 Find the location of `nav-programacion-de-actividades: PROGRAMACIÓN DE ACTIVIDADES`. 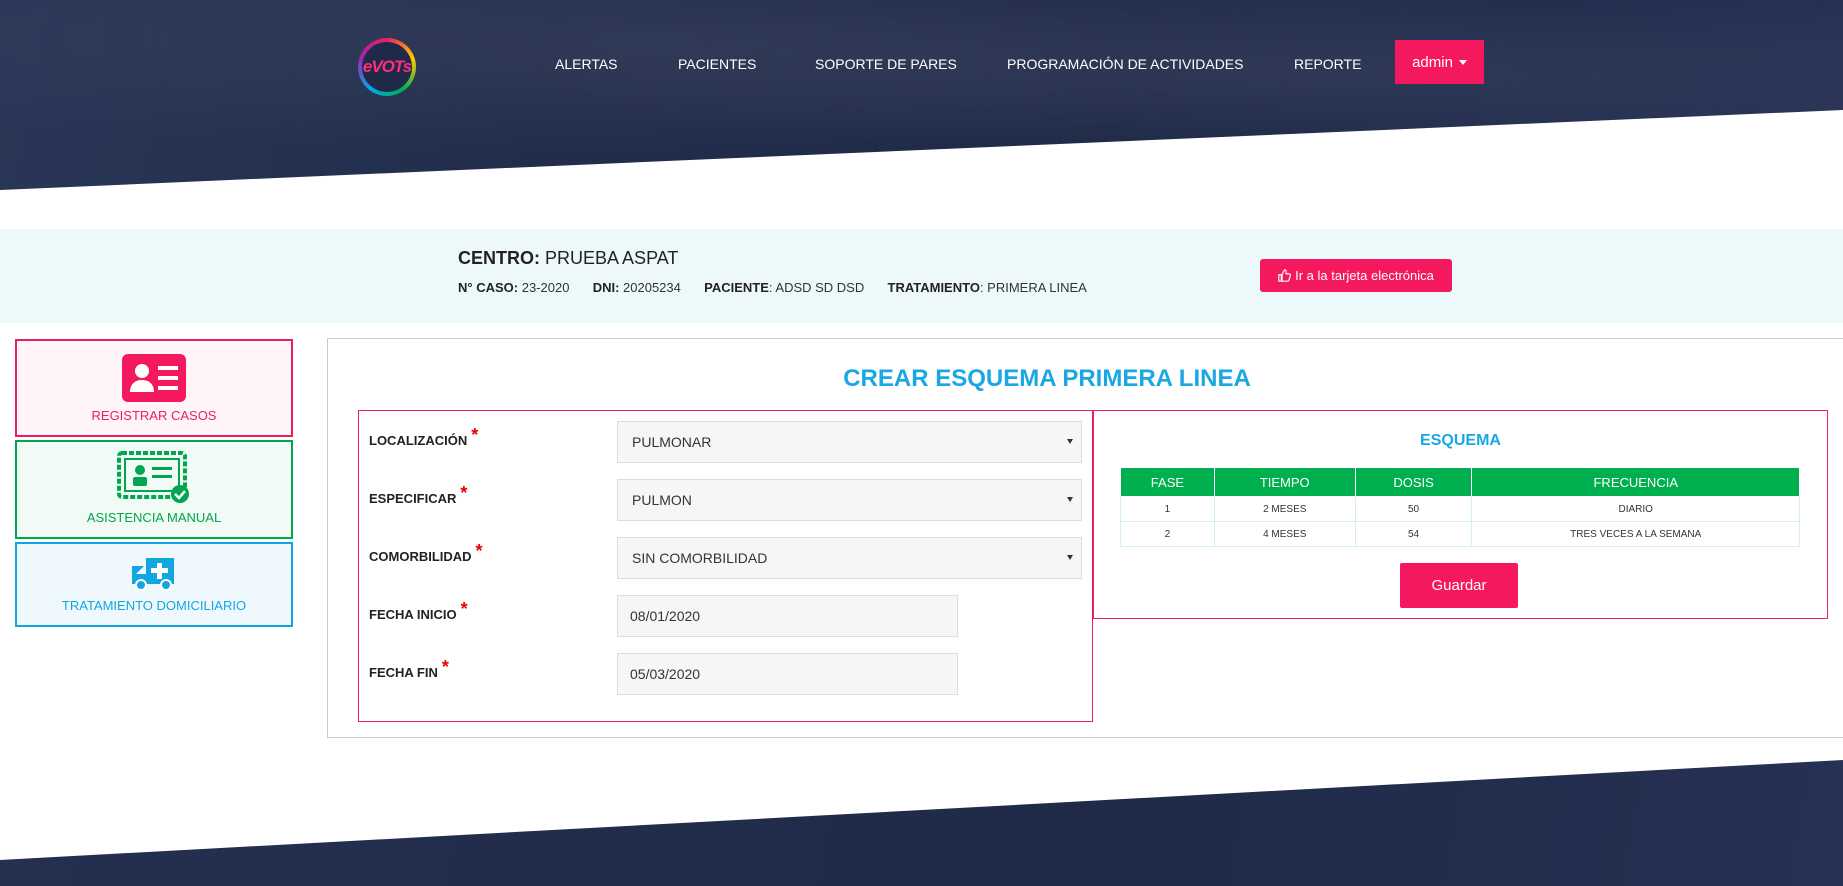

nav-programacion-de-actividades: PROGRAMACIÓN DE ACTIVIDADES is located at coordinates (1125, 64).